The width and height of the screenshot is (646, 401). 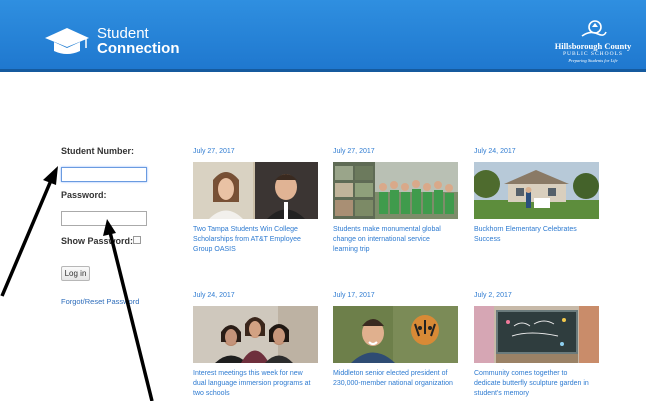 What do you see at coordinates (536, 334) in the screenshot?
I see `news-photo-butterfly-garden` at bounding box center [536, 334].